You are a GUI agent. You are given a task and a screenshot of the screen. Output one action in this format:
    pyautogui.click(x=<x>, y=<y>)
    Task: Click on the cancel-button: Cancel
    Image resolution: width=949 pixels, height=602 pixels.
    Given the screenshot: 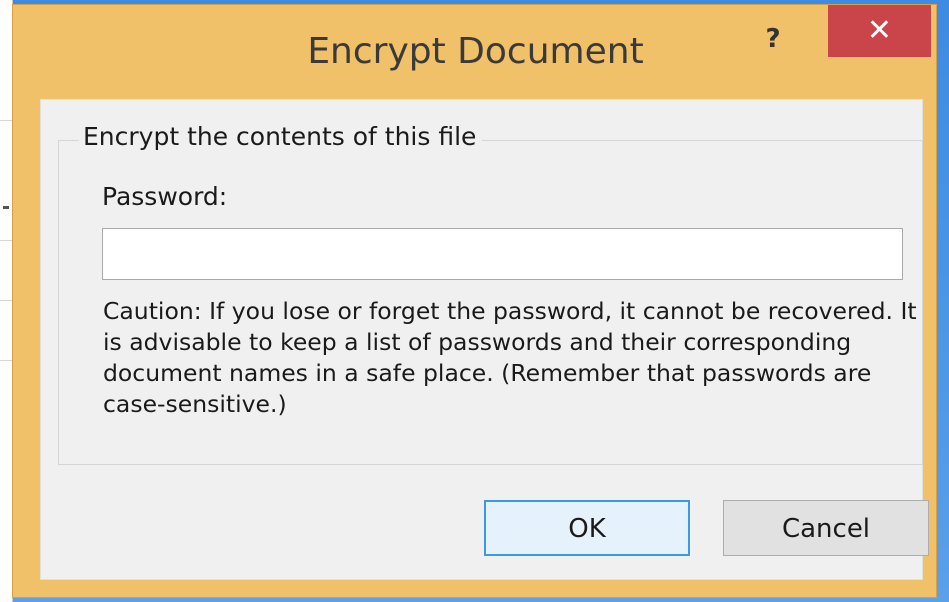 What is the action you would take?
    pyautogui.click(x=826, y=528)
    